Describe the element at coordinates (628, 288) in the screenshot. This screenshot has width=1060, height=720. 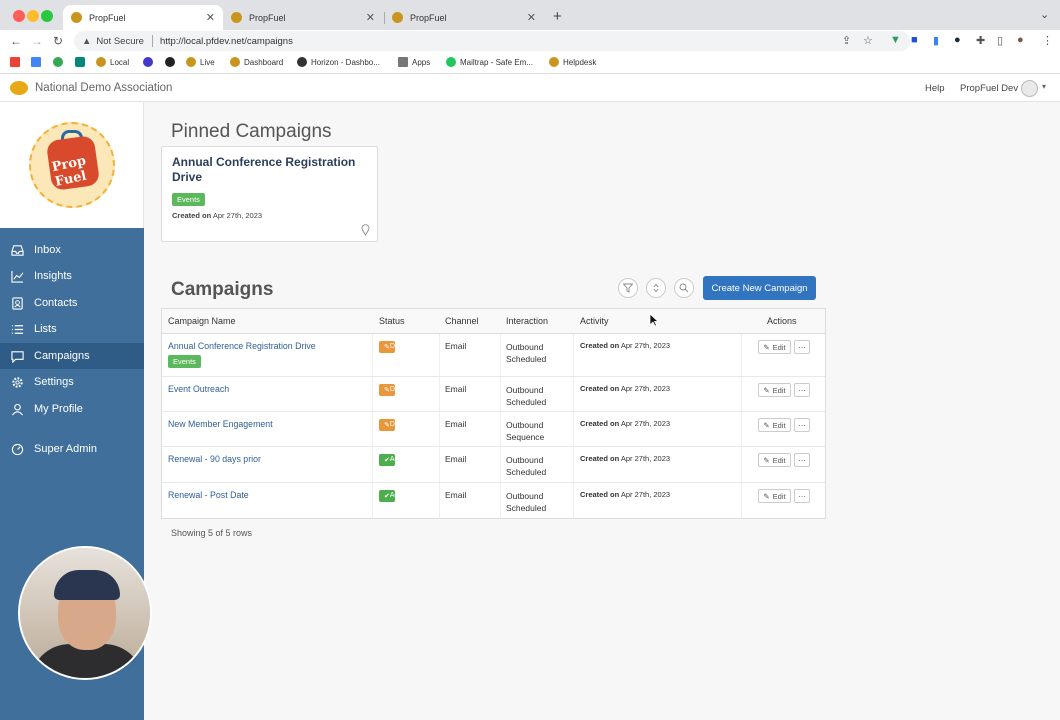
I see `filter-button` at that location.